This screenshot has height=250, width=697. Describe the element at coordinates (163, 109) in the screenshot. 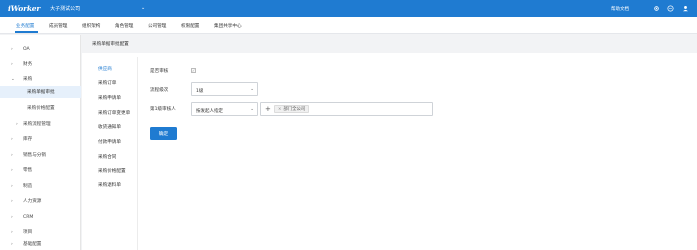

I see `approver-label: 第1级审核人` at that location.